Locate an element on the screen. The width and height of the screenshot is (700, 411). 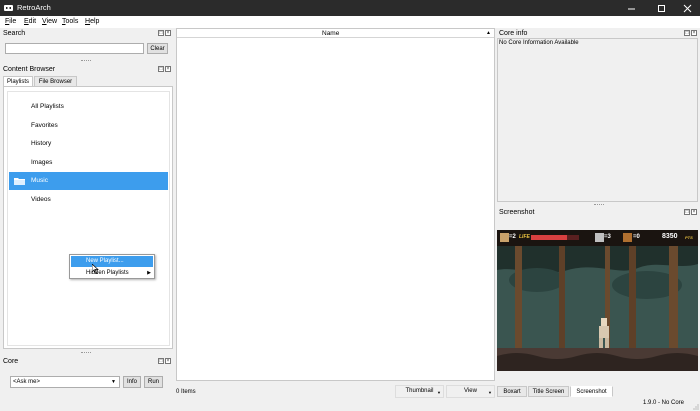
menu-view: View is located at coordinates (49, 21).